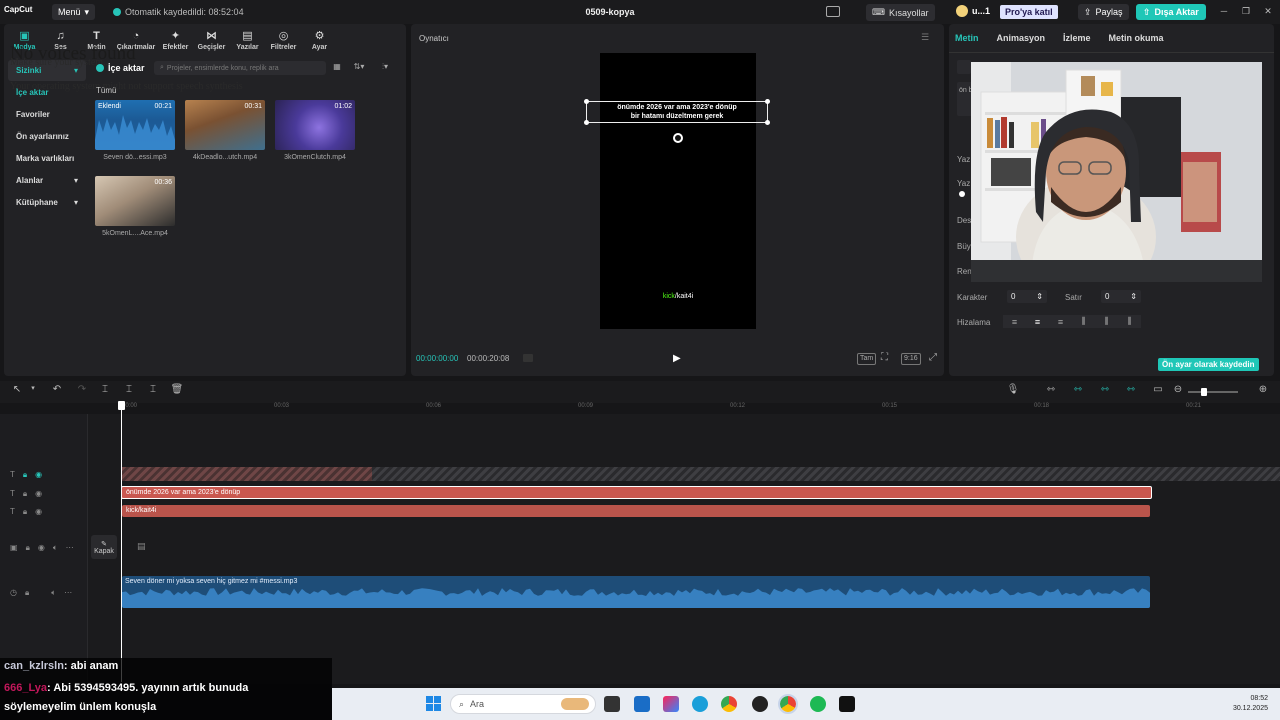 The image size is (1280, 720). Describe the element at coordinates (1208, 364) in the screenshot. I see `save-preset-button: Ön ayar olarak kaydedin` at that location.